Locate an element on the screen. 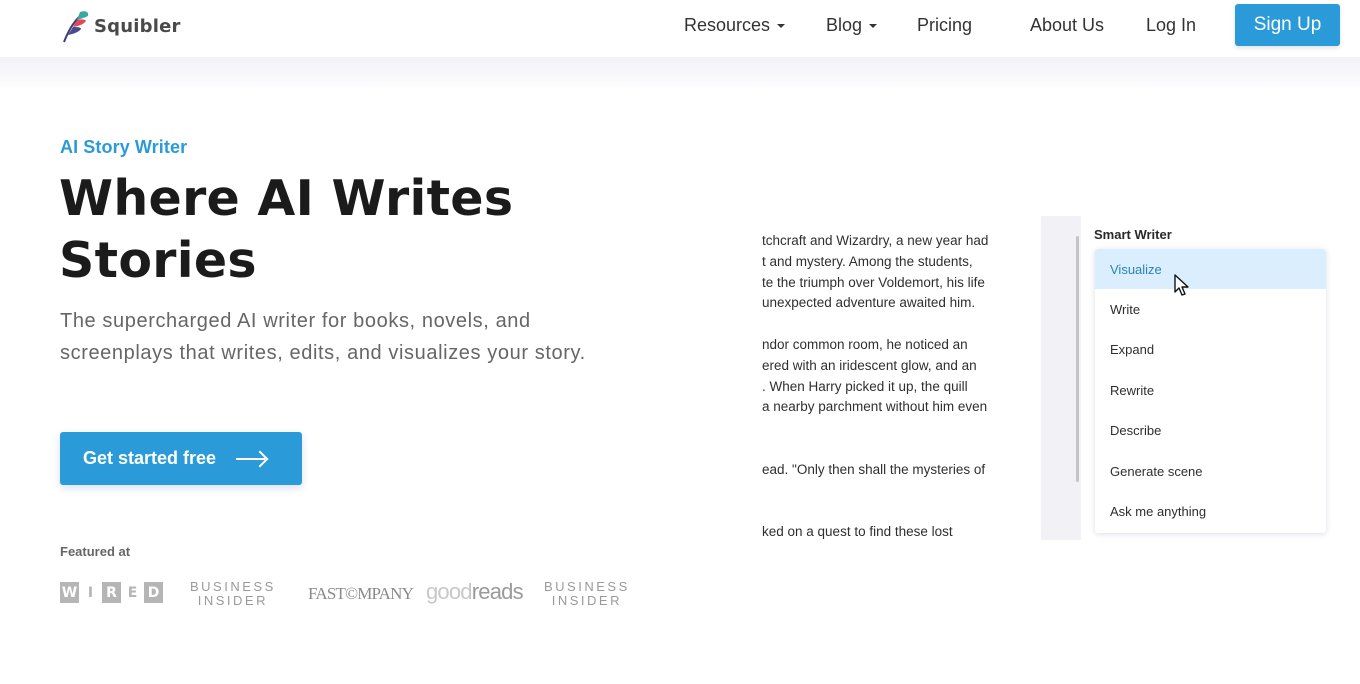  goodreads-logo: goodreads is located at coordinates (475, 592).